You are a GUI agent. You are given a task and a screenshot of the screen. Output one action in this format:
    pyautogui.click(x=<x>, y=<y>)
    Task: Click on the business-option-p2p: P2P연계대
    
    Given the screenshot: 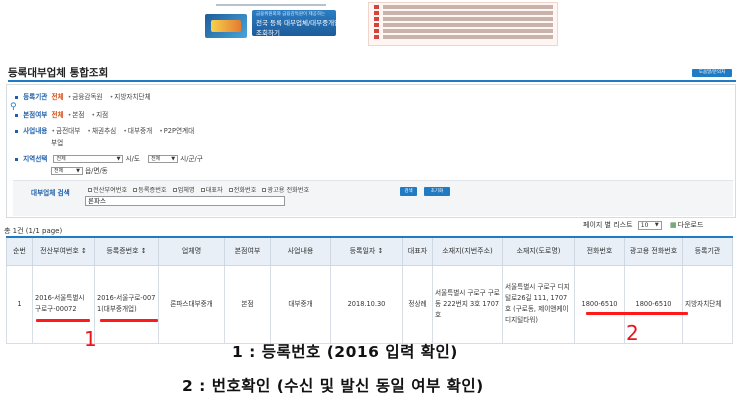 What is the action you would take?
    pyautogui.click(x=176, y=131)
    